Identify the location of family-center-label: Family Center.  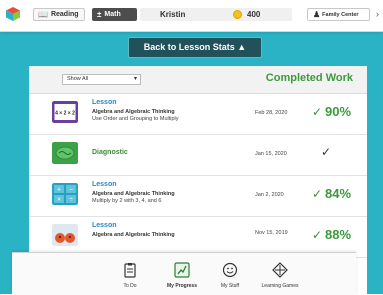
(340, 14).